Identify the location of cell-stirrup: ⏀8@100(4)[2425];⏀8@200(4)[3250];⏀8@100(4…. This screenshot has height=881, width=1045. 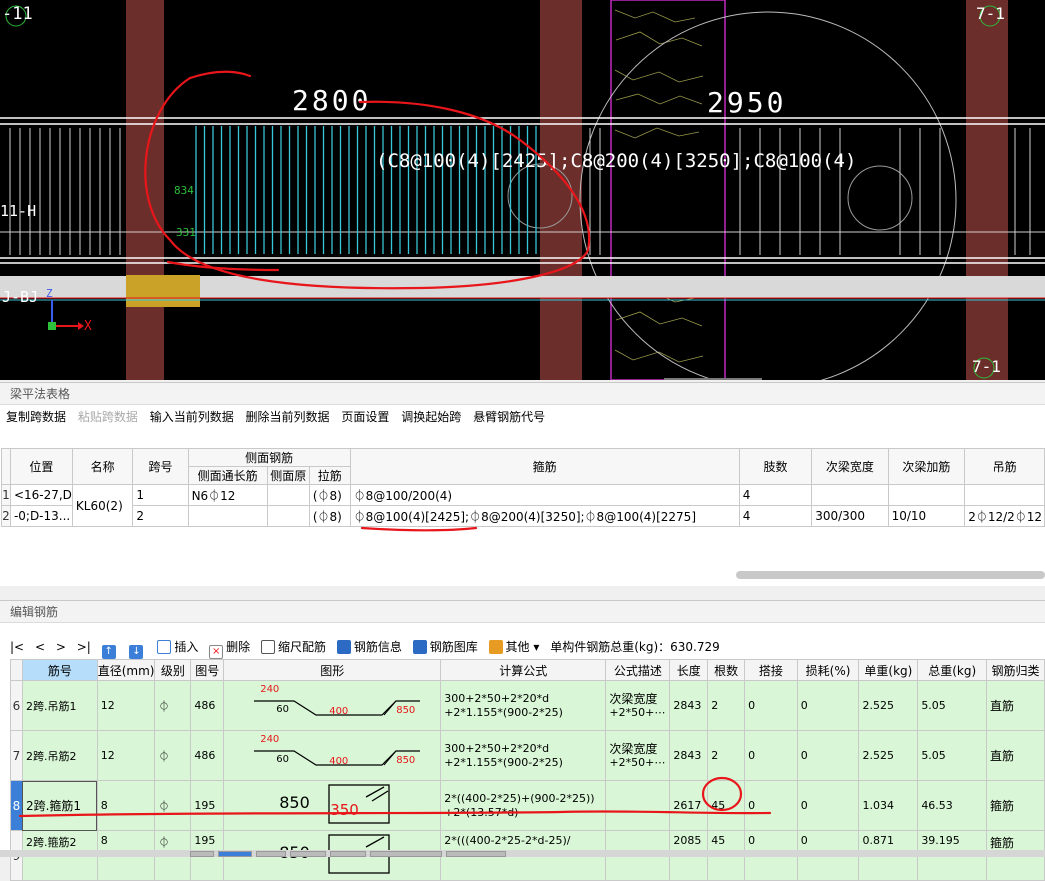
(544, 516).